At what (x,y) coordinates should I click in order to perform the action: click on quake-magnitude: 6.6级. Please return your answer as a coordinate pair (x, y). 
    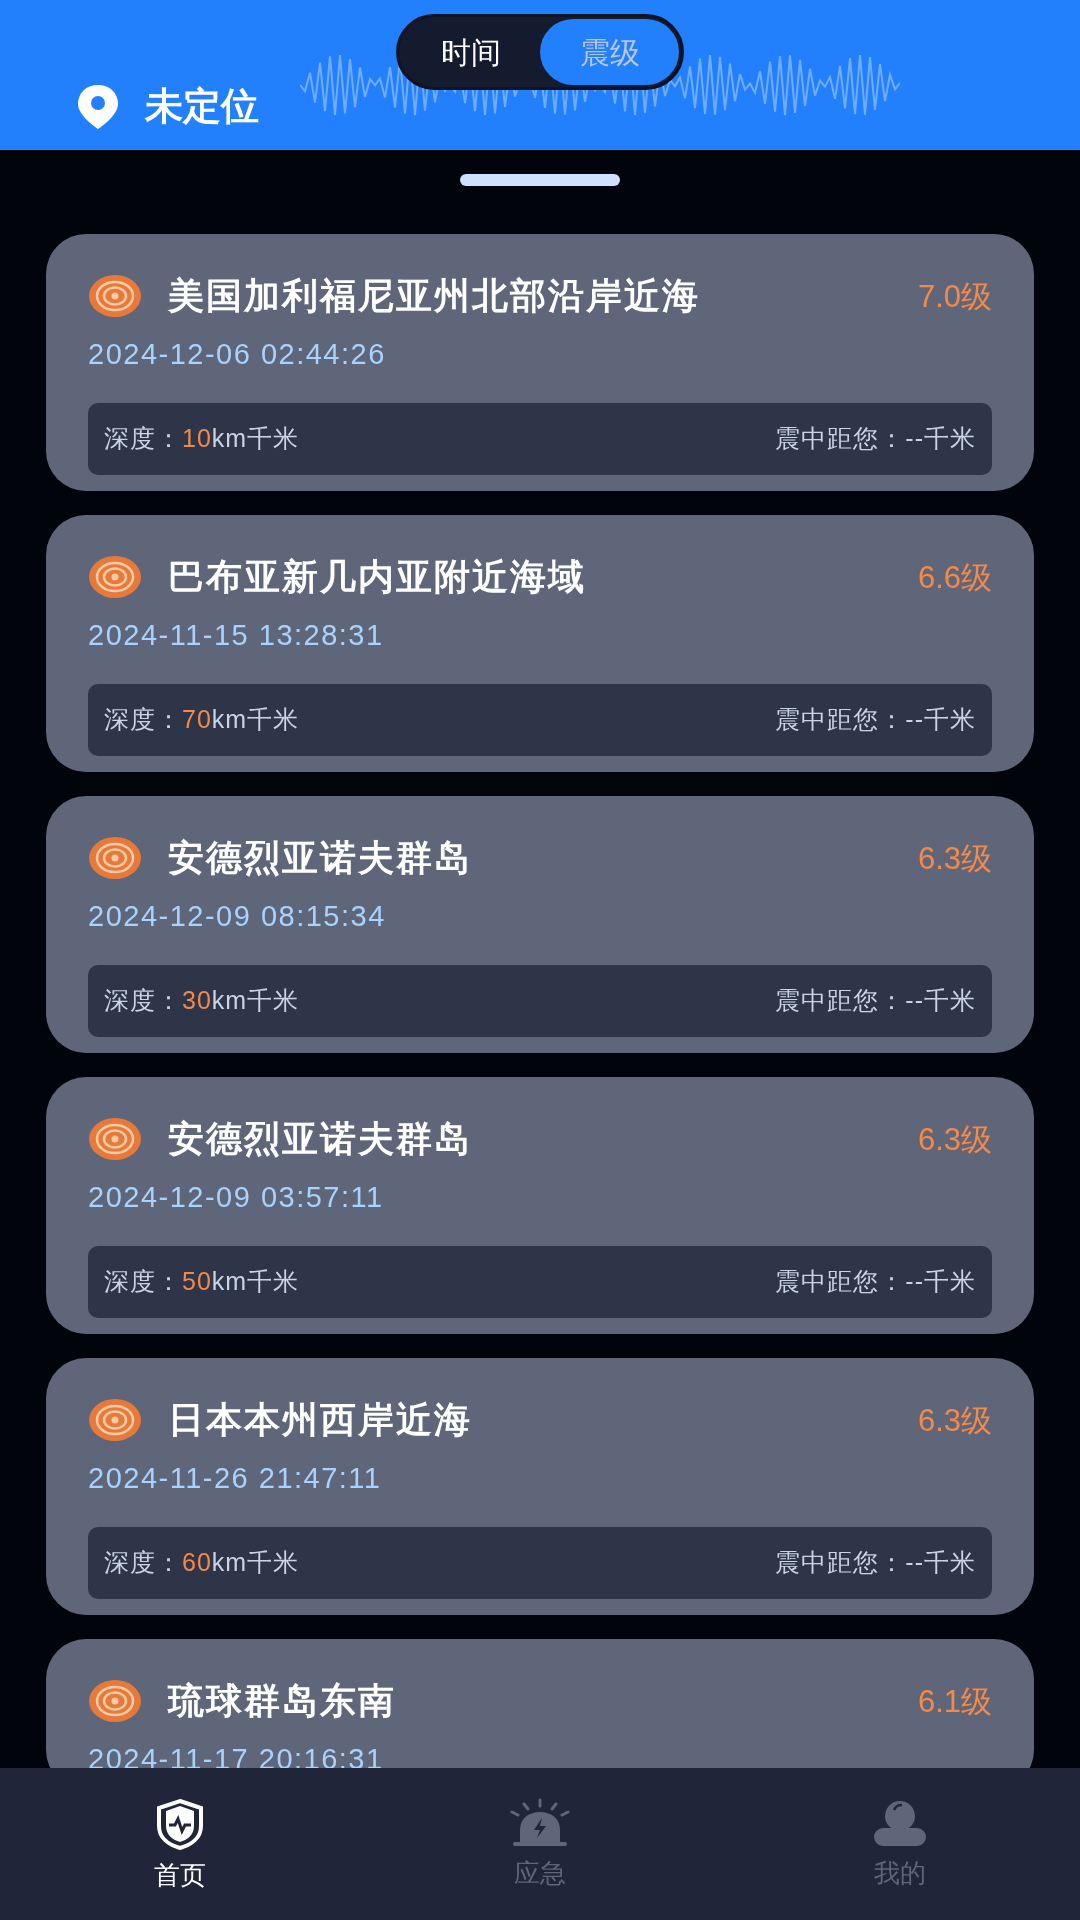
    Looking at the image, I should click on (954, 577).